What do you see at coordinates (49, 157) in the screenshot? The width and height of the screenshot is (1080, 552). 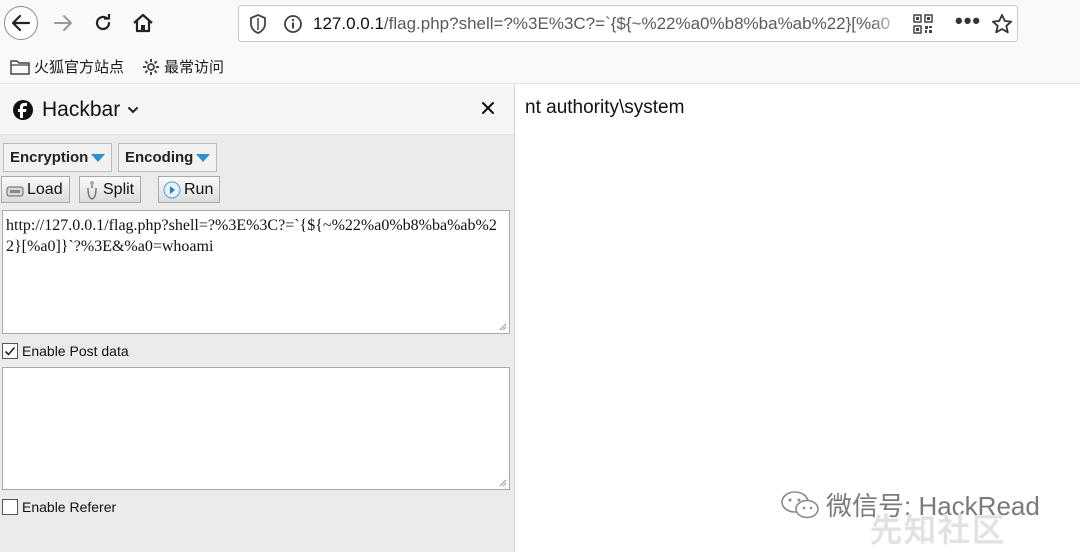 I see `encryption-menu-label: Encryption` at bounding box center [49, 157].